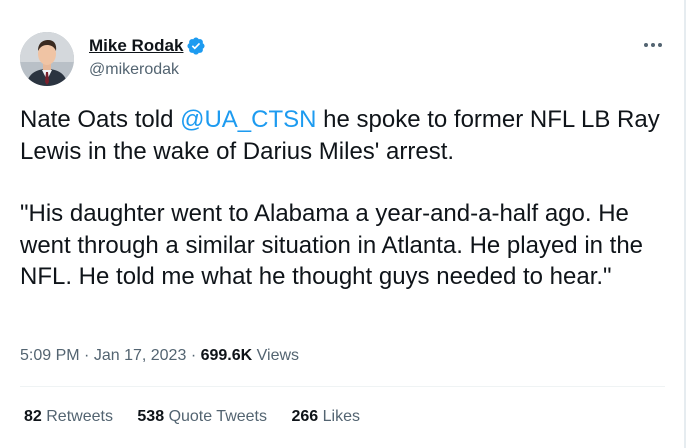 The width and height of the screenshot is (689, 448). I want to click on likes-count: 266, so click(305, 416).